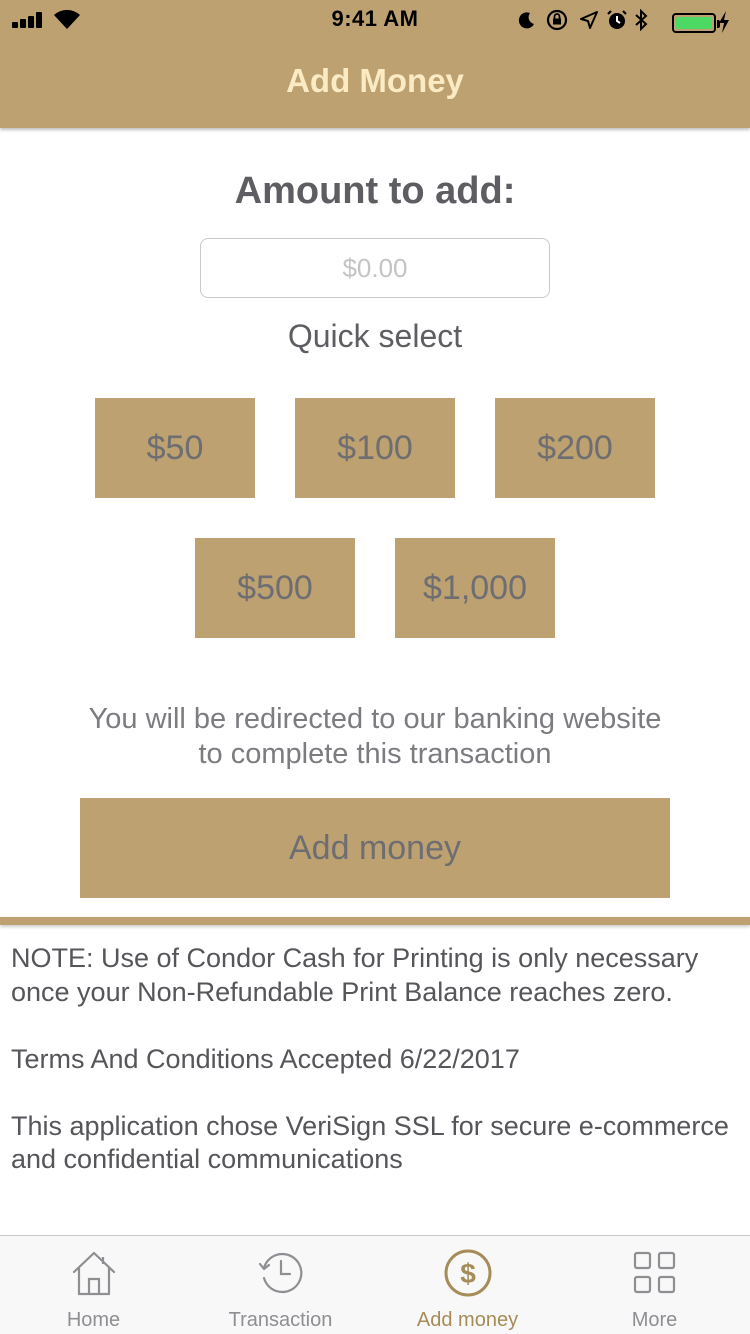 The width and height of the screenshot is (750, 1334). I want to click on tab-transaction-label: Transaction, so click(280, 1320).